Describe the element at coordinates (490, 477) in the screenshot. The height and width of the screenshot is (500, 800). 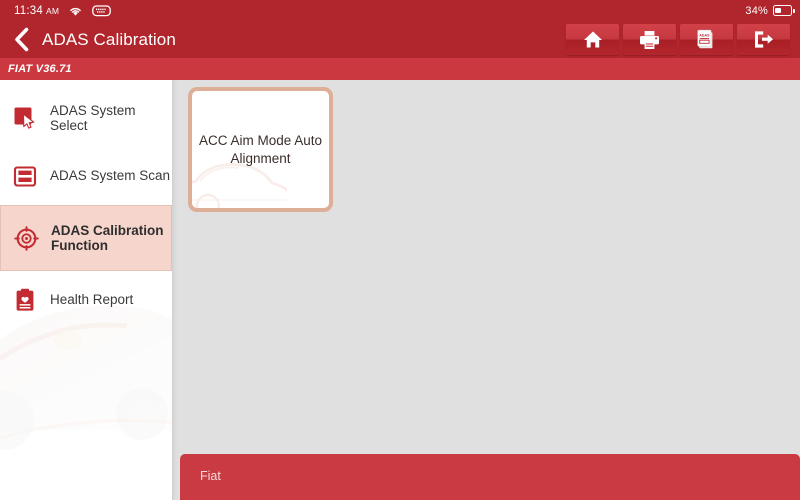
I see `vehicle-footer-bar: Fiat` at that location.